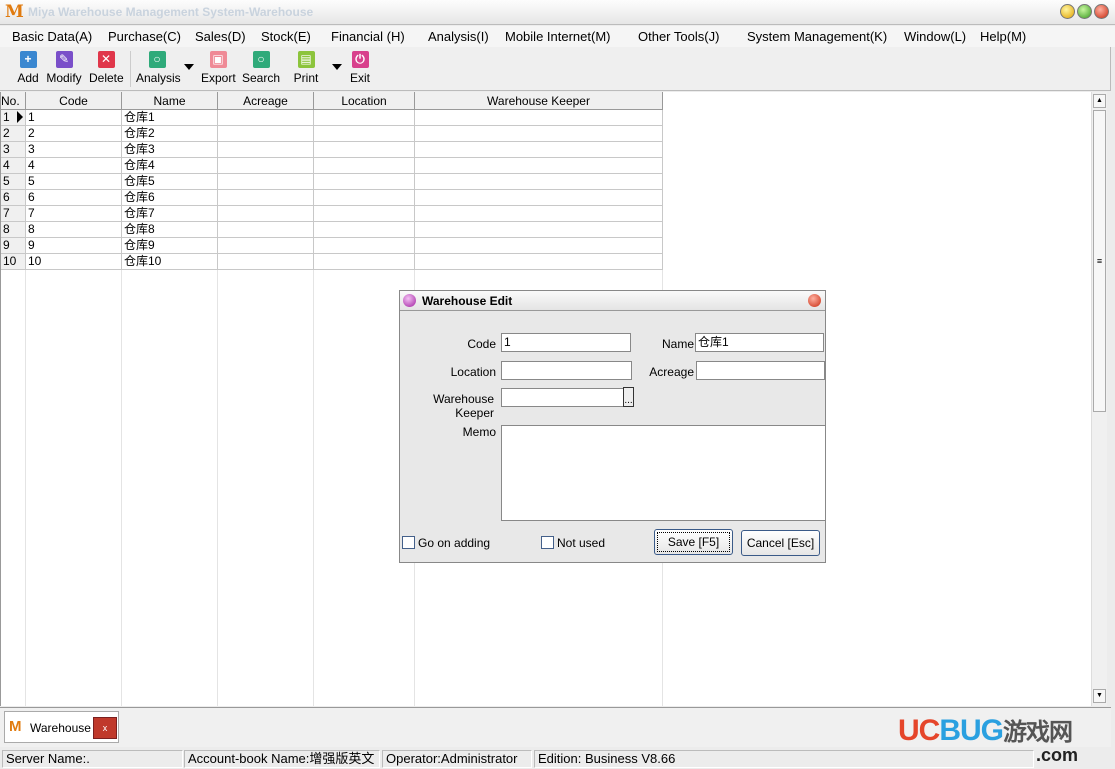  Describe the element at coordinates (780, 543) in the screenshot. I see `cancel-button: Cancel [Esc]` at that location.